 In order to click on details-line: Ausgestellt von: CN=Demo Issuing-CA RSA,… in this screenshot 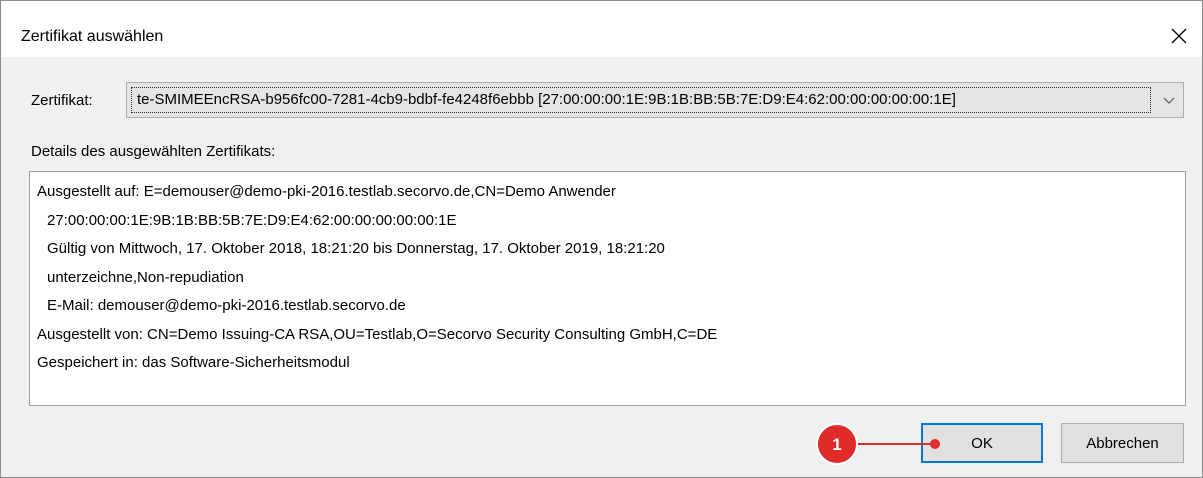, I will do `click(377, 334)`.